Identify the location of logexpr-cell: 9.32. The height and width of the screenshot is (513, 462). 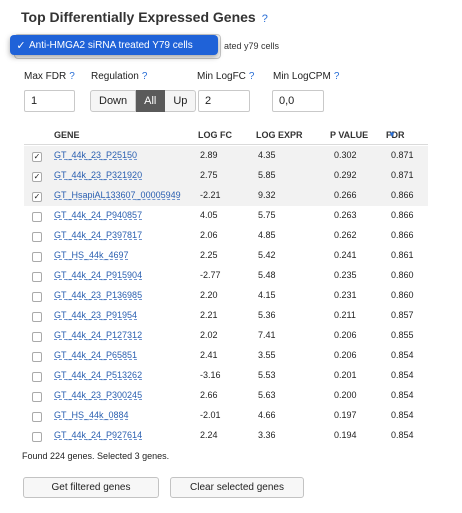
(267, 195).